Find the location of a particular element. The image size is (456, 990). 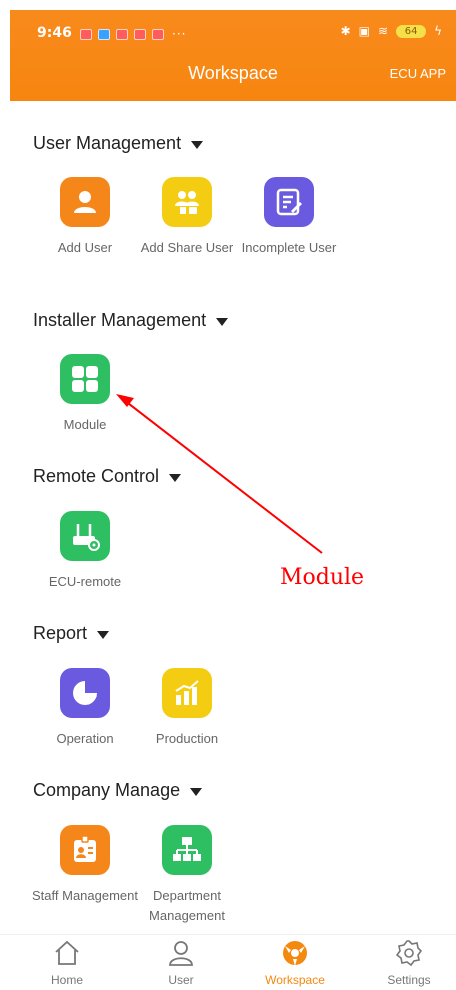

workspace-icon is located at coordinates (295, 953).